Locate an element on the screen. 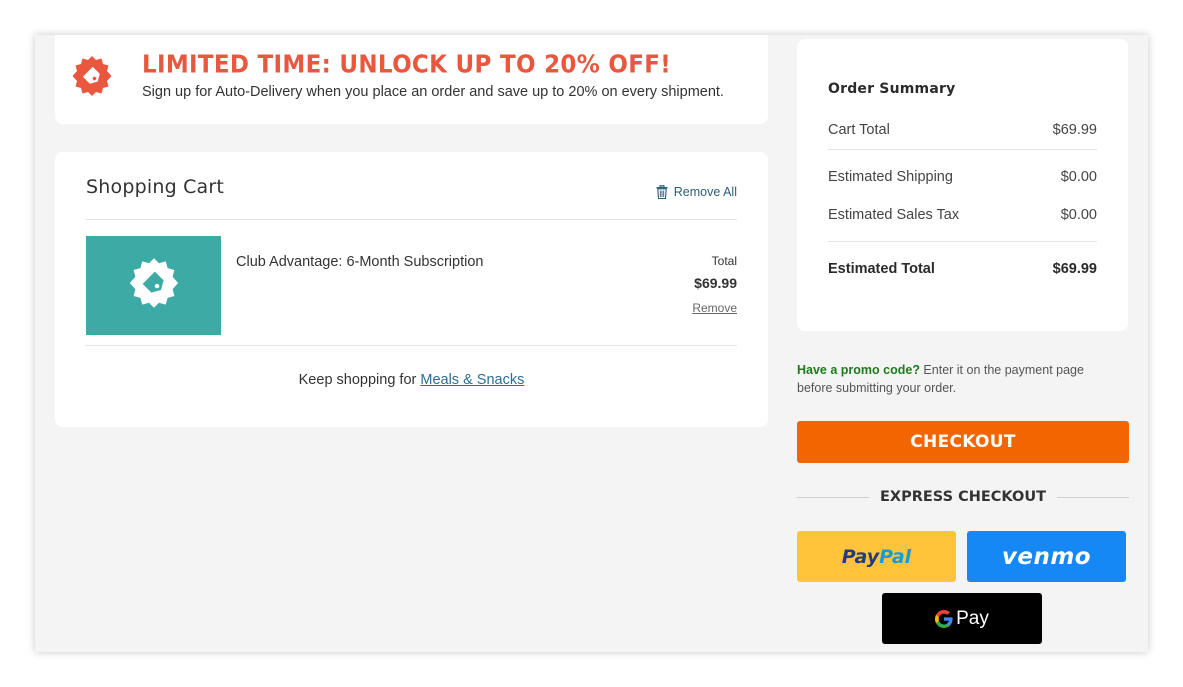  google-g-icon is located at coordinates (944, 618).